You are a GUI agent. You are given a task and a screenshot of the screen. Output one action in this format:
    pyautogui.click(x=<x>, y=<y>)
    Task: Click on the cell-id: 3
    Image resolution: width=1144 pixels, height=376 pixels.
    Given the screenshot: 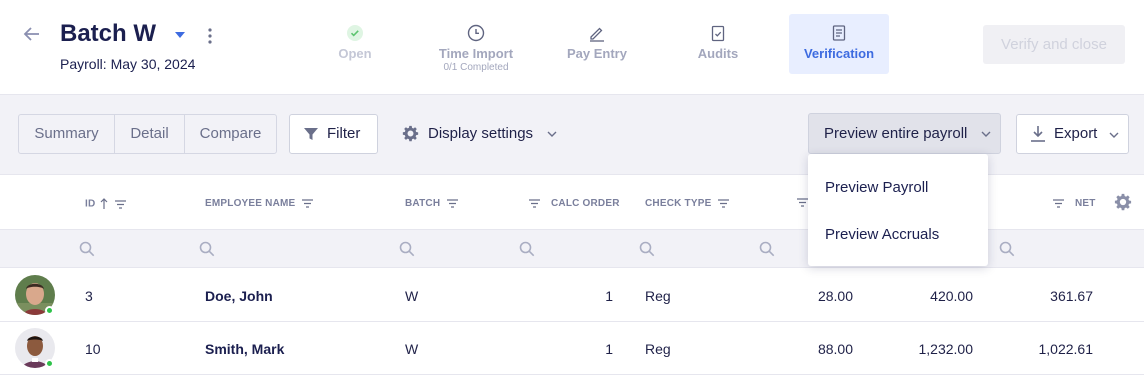 What is the action you would take?
    pyautogui.click(x=89, y=296)
    